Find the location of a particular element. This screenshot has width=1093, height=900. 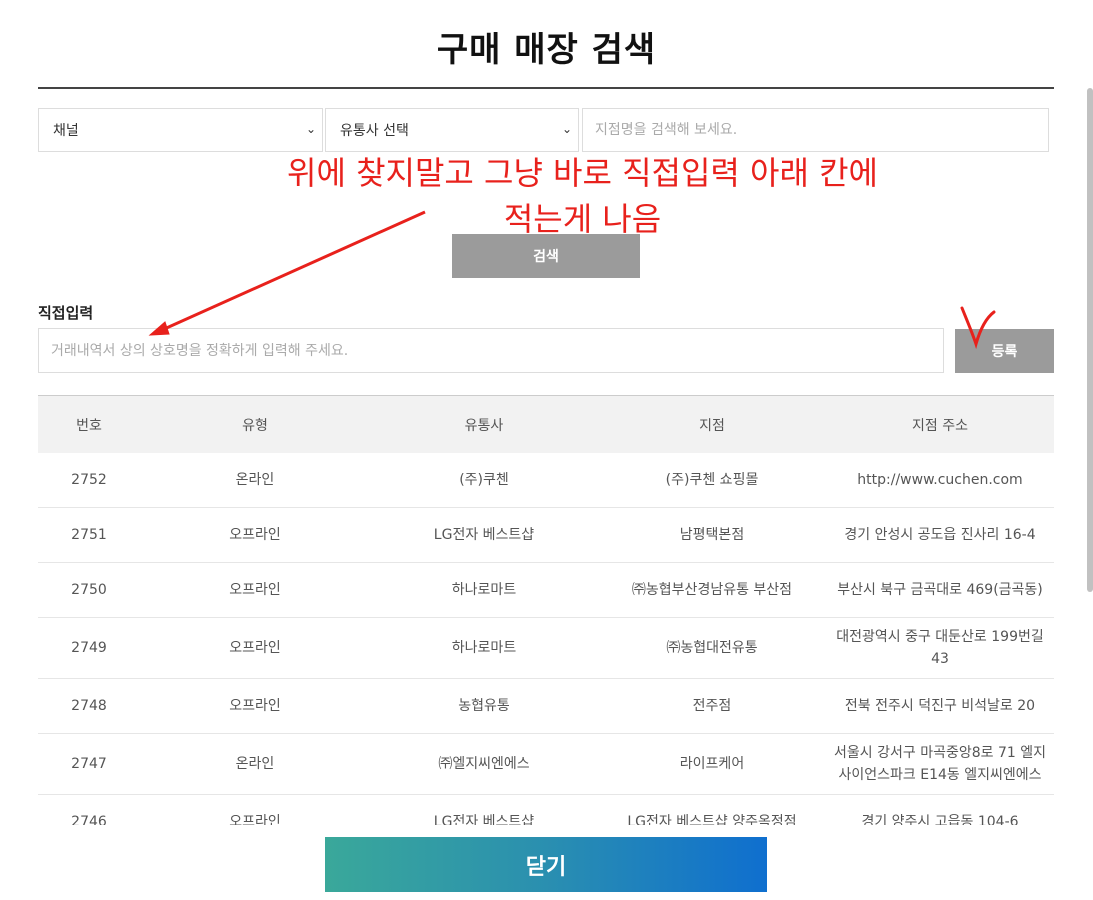

search-button: 검색 is located at coordinates (546, 256).